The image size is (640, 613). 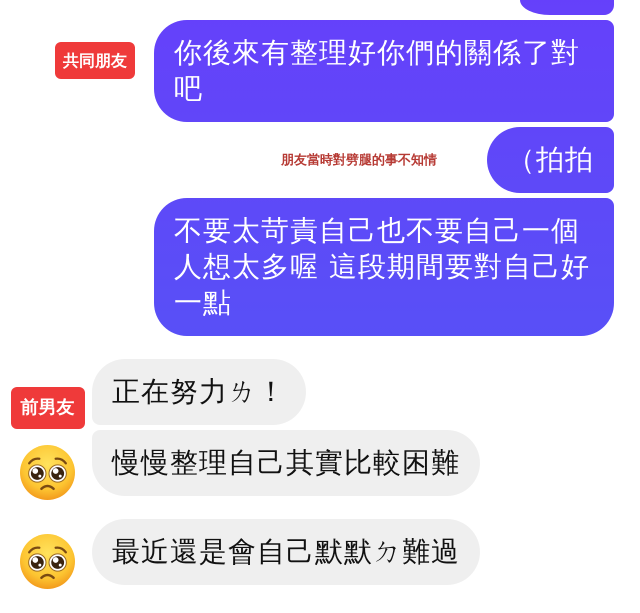 I want to click on message-bubble: 你後來有整理好你們的關係了對吧, so click(x=384, y=71).